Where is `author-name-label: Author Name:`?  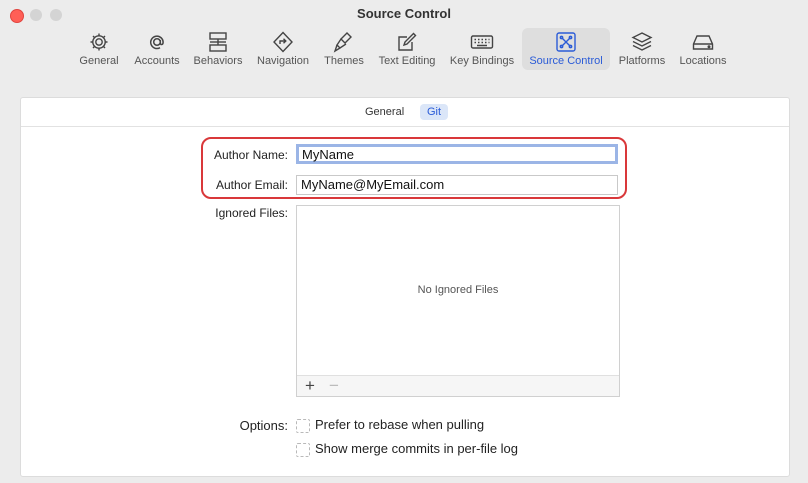
author-name-label: Author Name: is located at coordinates (250, 155).